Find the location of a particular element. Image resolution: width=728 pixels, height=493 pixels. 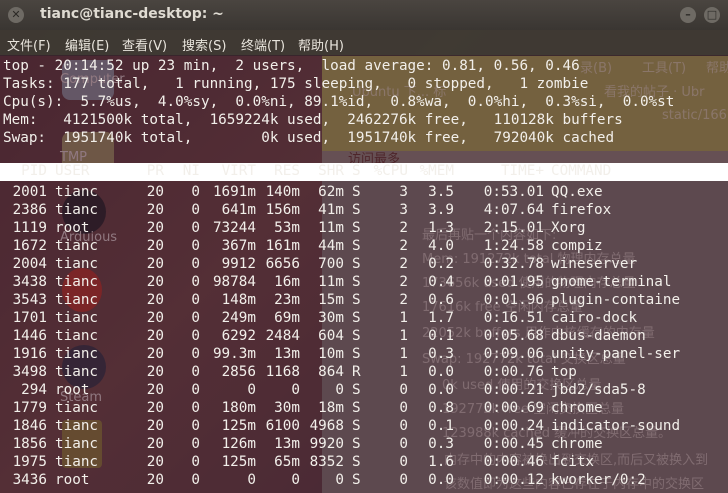

process-time: 4:07.64 is located at coordinates (513, 210).